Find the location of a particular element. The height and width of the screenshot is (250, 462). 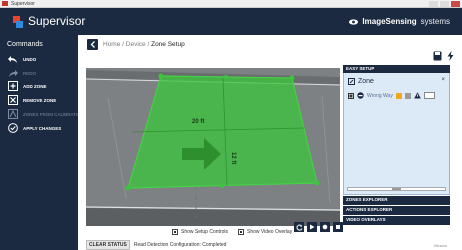

actions-explorer-header: ACTIONS EXPLORER is located at coordinates (396, 210).